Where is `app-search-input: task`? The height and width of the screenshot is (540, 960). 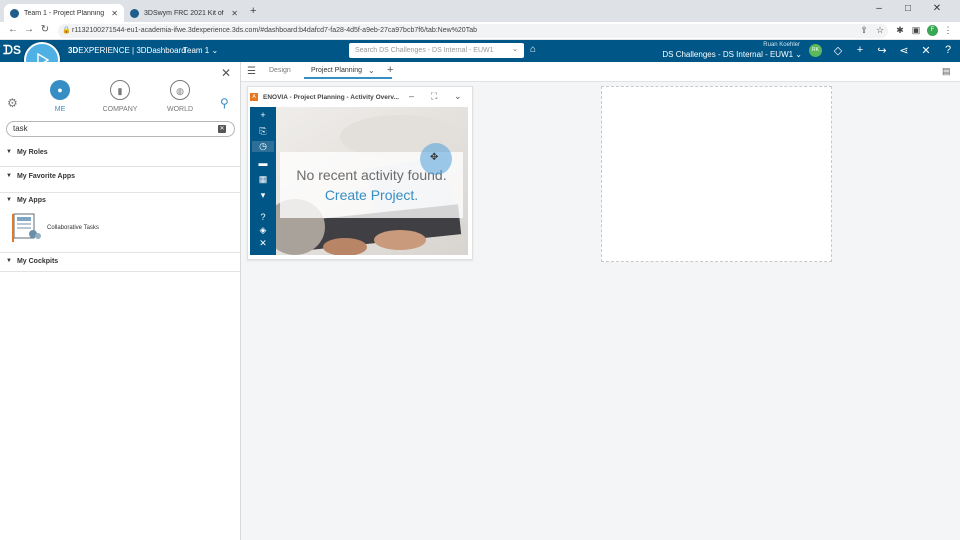
app-search-input: task is located at coordinates (120, 129).